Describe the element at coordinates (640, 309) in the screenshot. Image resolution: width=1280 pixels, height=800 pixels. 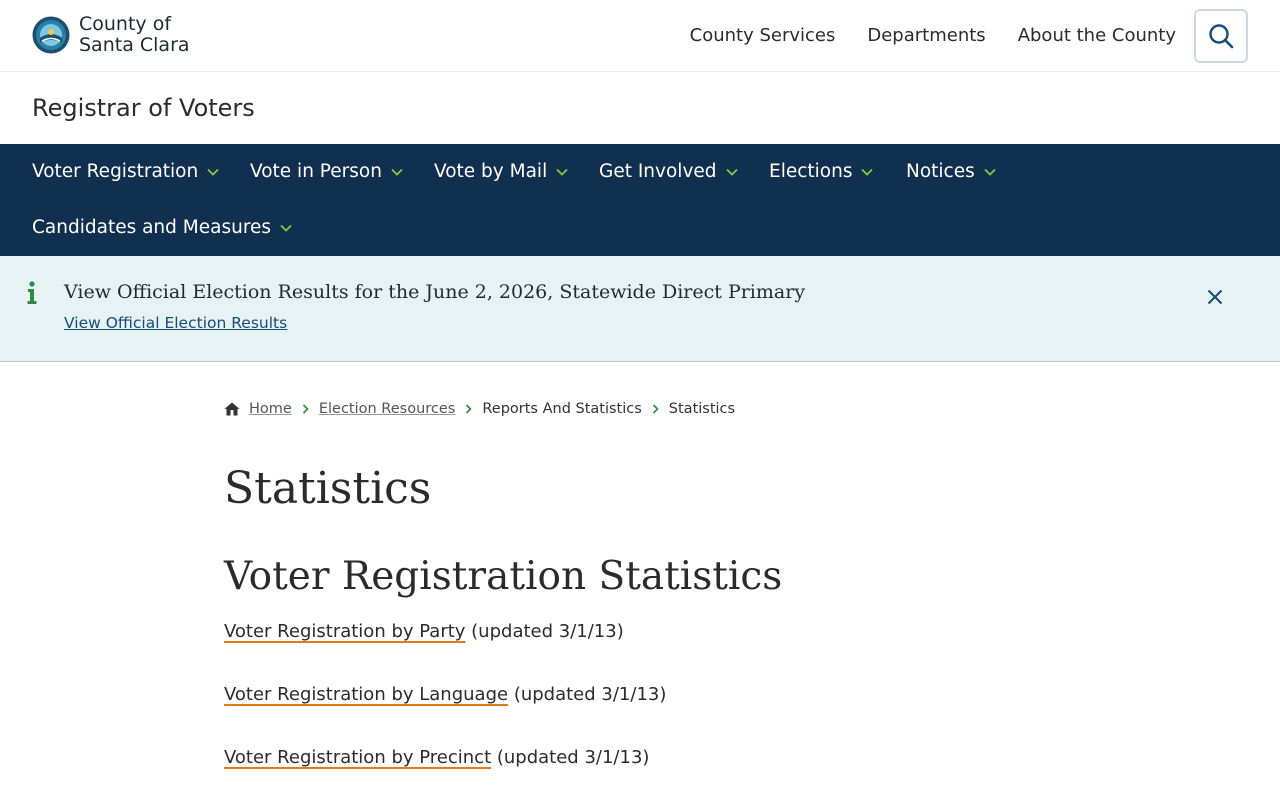
I see `alert-banner` at that location.